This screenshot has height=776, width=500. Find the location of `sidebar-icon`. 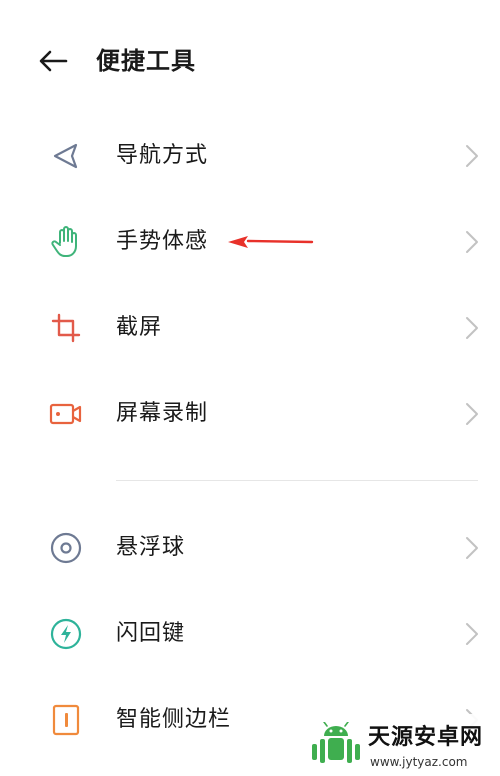

sidebar-icon is located at coordinates (66, 720).